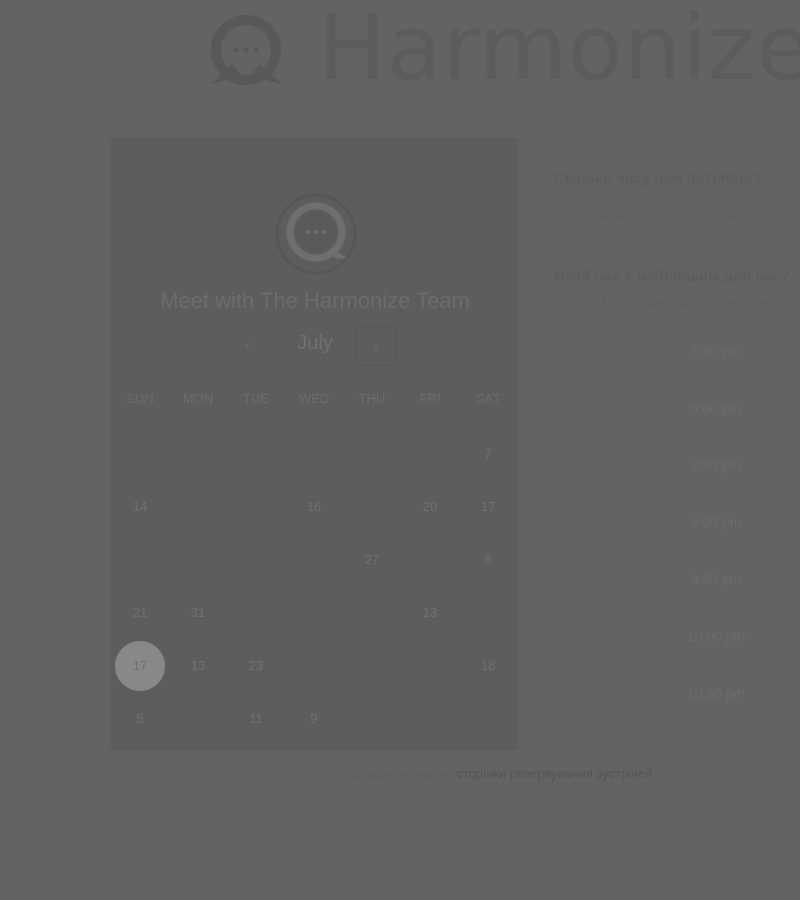 This screenshot has width=800, height=900. I want to click on time-slot: 9:00 pm, so click(716, 522).